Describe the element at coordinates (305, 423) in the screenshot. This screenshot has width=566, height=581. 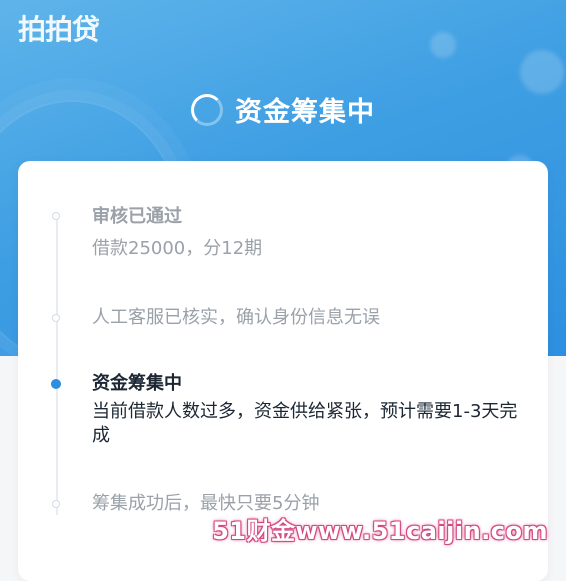
I see `step-description: 当前借款人数过多，资金供给紧张，预计需要1-3天完成` at that location.